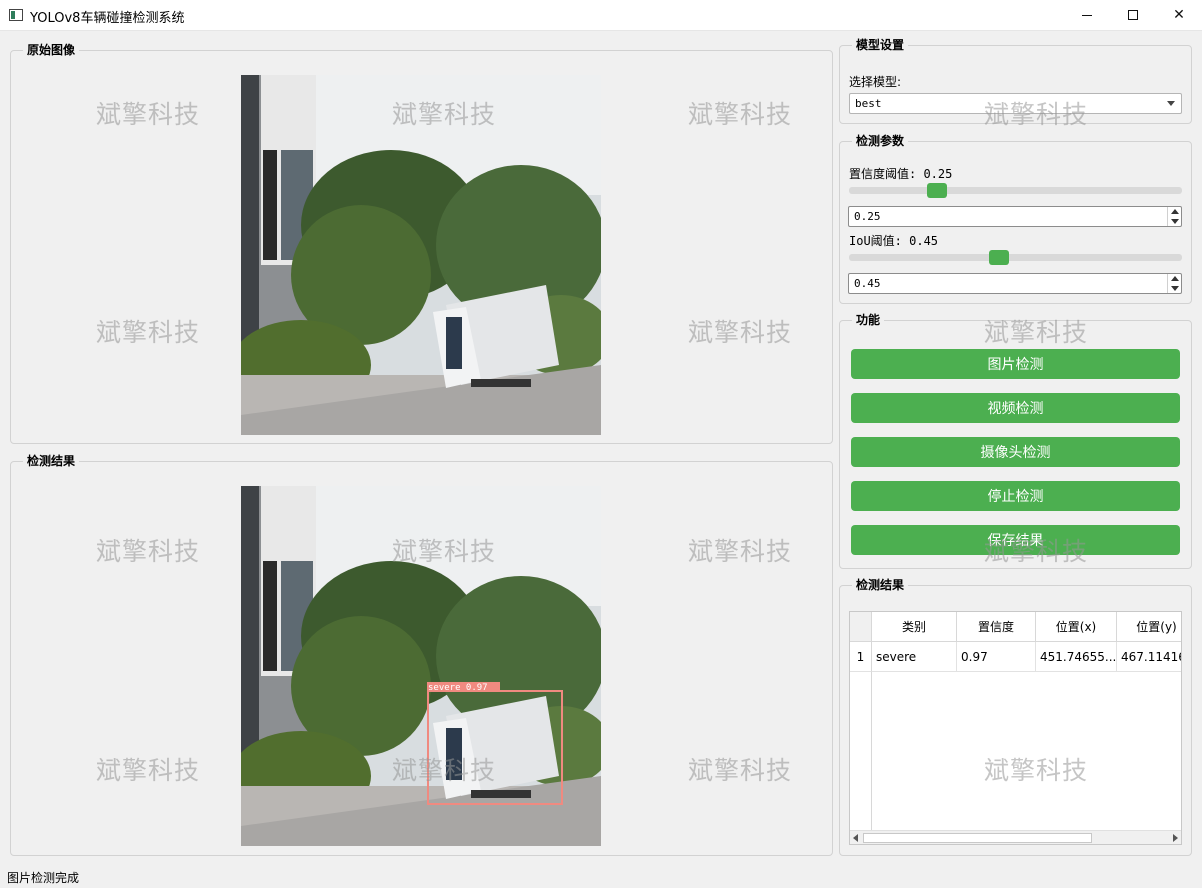 The image size is (1202, 888). Describe the element at coordinates (861, 627) in the screenshot. I see `table-corner` at that location.